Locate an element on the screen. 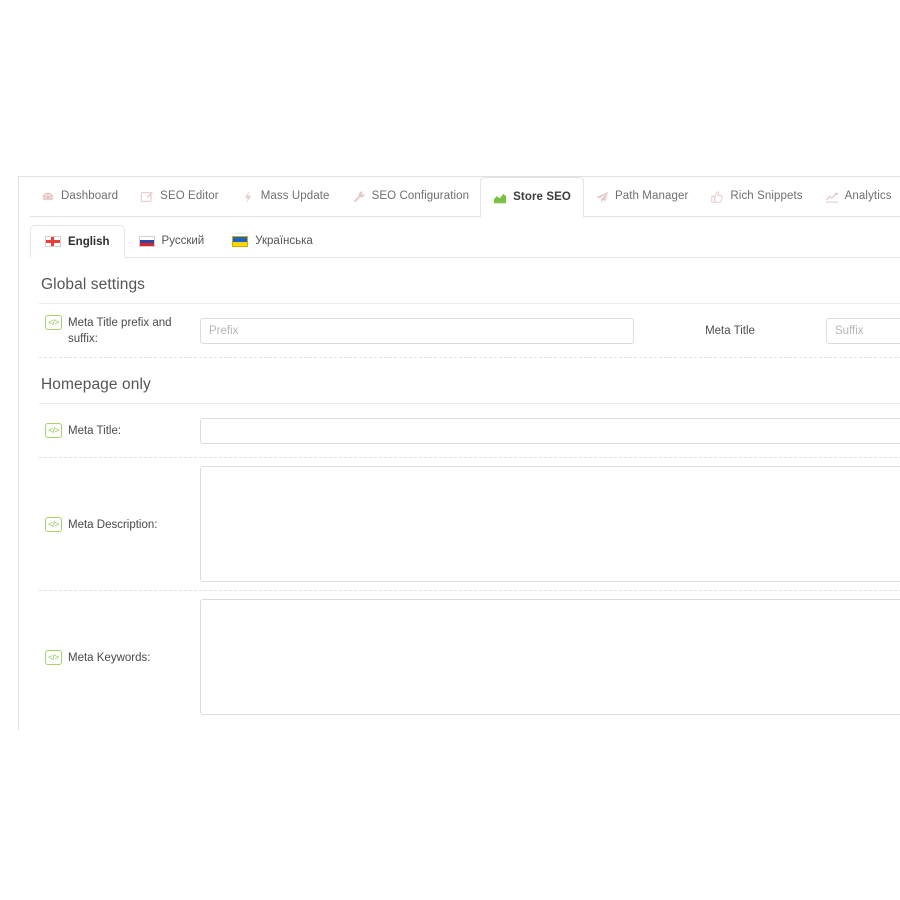 Image resolution: width=900 pixels, height=900 pixels. language-tab-russian: Русский is located at coordinates (172, 241).